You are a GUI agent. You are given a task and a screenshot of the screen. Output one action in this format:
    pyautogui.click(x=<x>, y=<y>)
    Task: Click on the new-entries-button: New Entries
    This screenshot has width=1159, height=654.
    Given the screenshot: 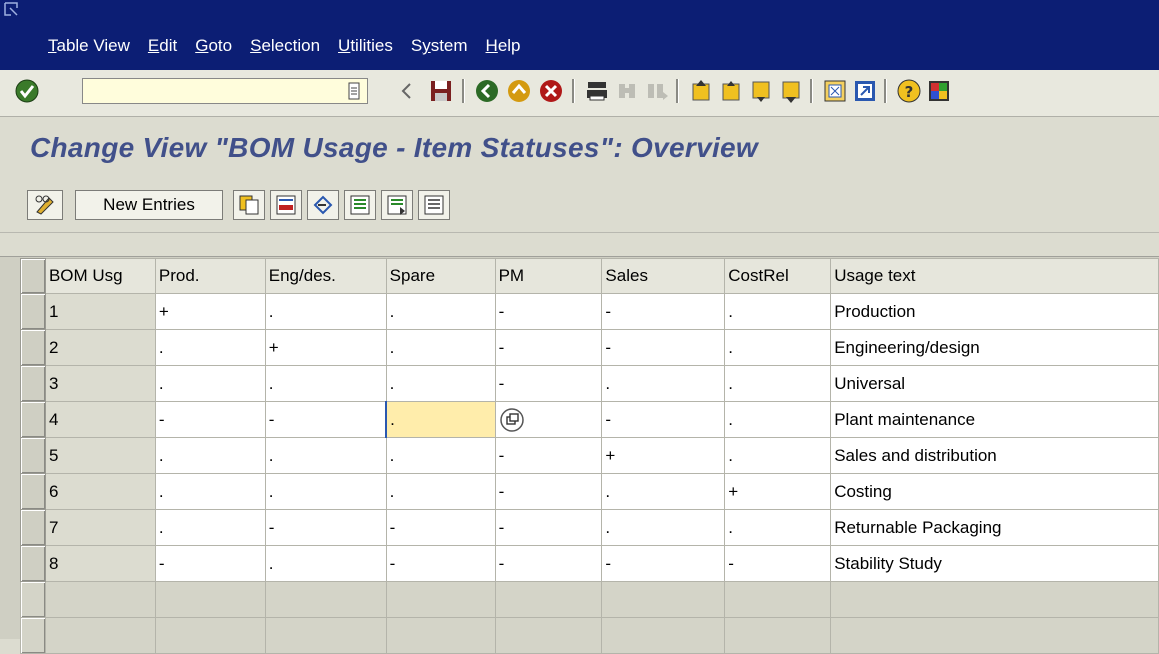 What is the action you would take?
    pyautogui.click(x=149, y=205)
    